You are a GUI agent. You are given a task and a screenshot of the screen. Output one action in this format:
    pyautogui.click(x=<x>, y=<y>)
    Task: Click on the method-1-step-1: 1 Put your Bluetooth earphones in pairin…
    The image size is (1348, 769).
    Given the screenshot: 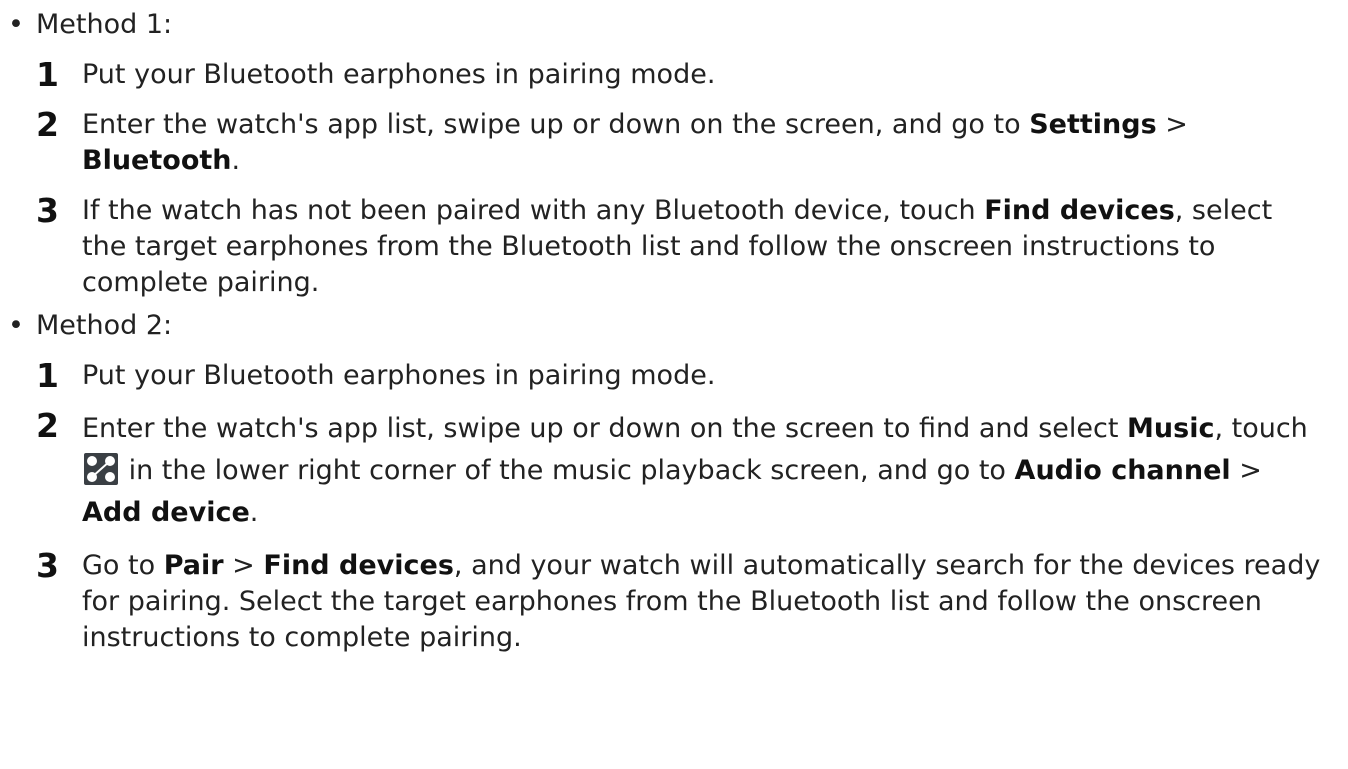 What is the action you would take?
    pyautogui.click(x=661, y=75)
    